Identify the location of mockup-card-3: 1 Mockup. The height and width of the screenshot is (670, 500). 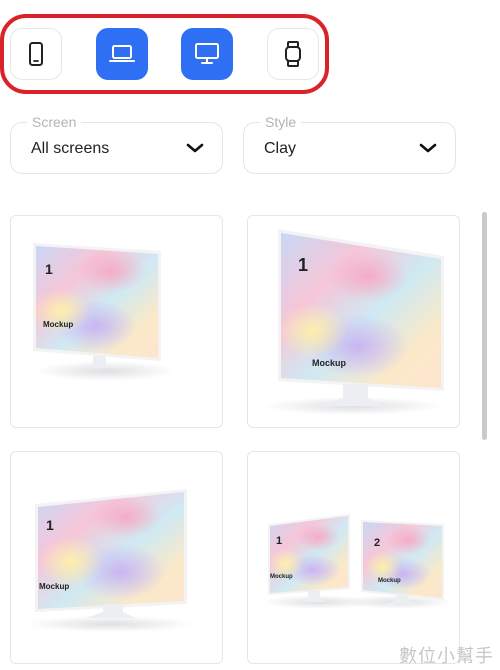
(116, 557).